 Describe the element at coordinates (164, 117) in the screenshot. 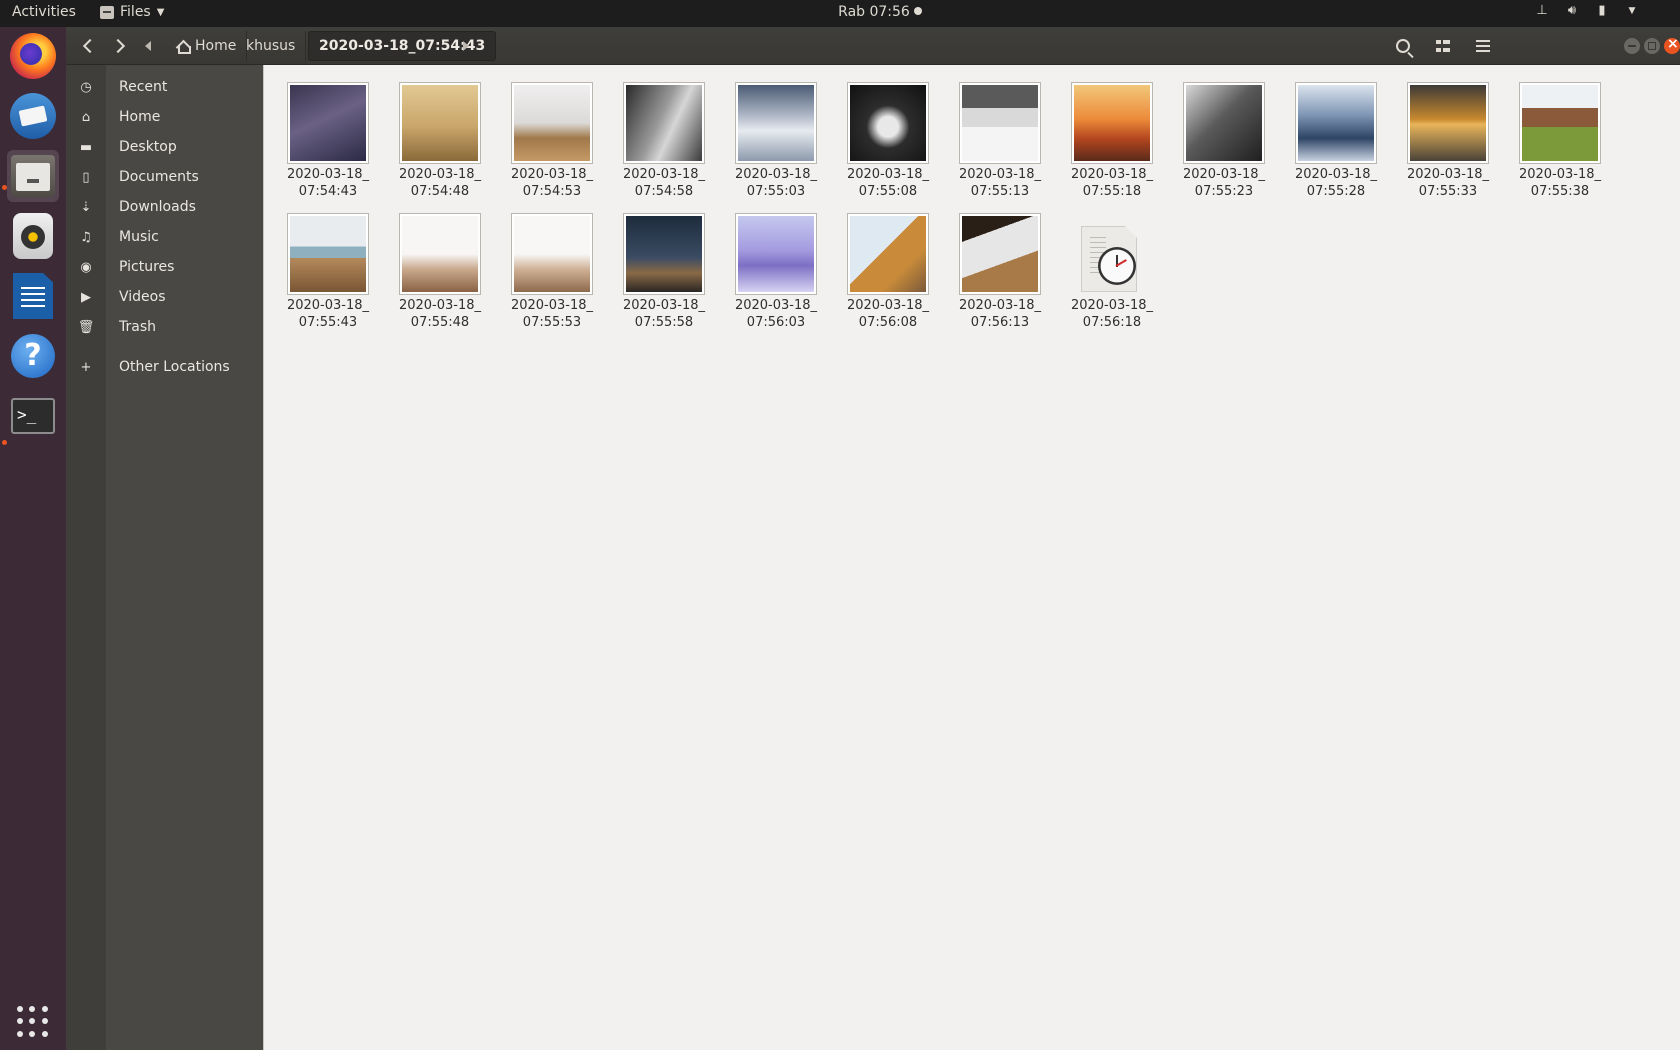

I see `sidebar-item-home: ⌂ Home` at that location.